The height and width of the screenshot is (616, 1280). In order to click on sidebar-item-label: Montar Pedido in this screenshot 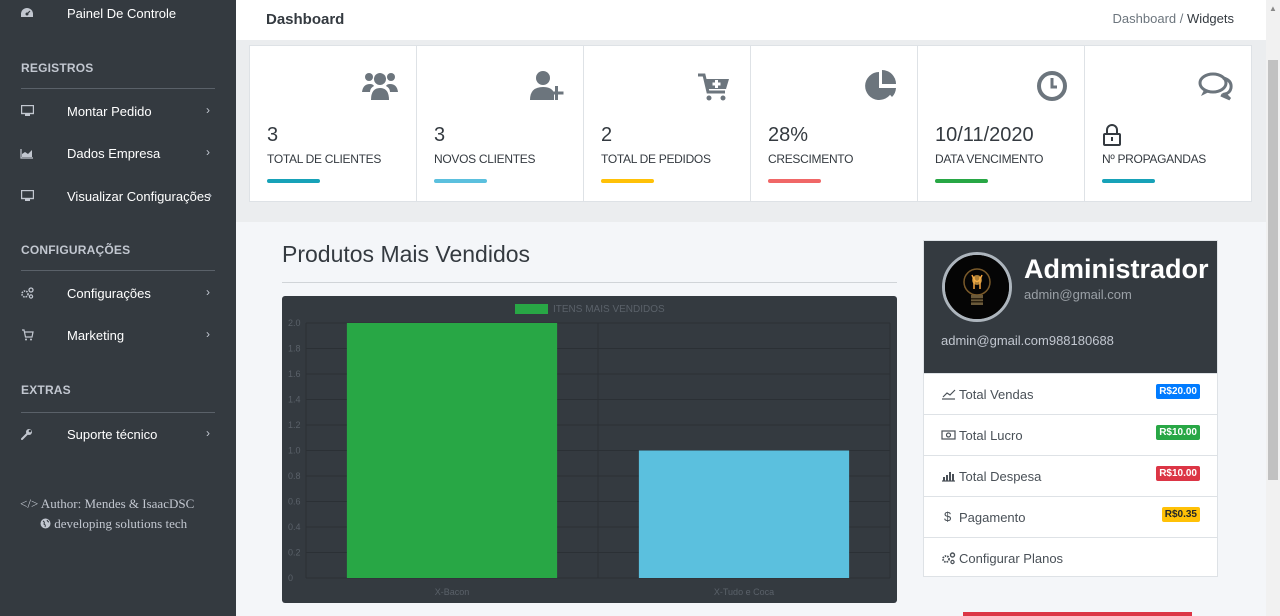, I will do `click(109, 111)`.